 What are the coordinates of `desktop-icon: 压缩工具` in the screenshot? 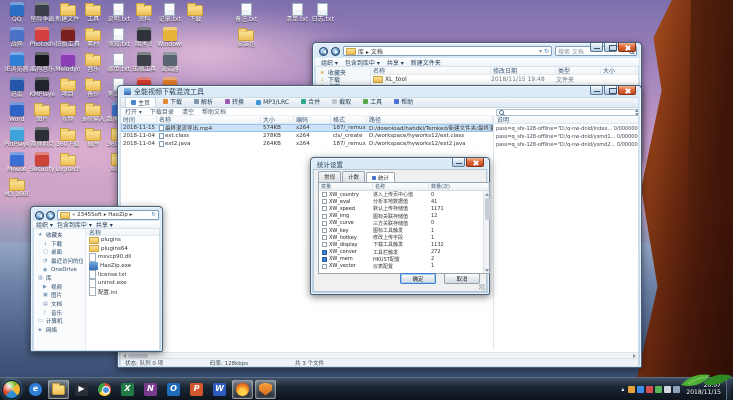 It's located at (145, 64).